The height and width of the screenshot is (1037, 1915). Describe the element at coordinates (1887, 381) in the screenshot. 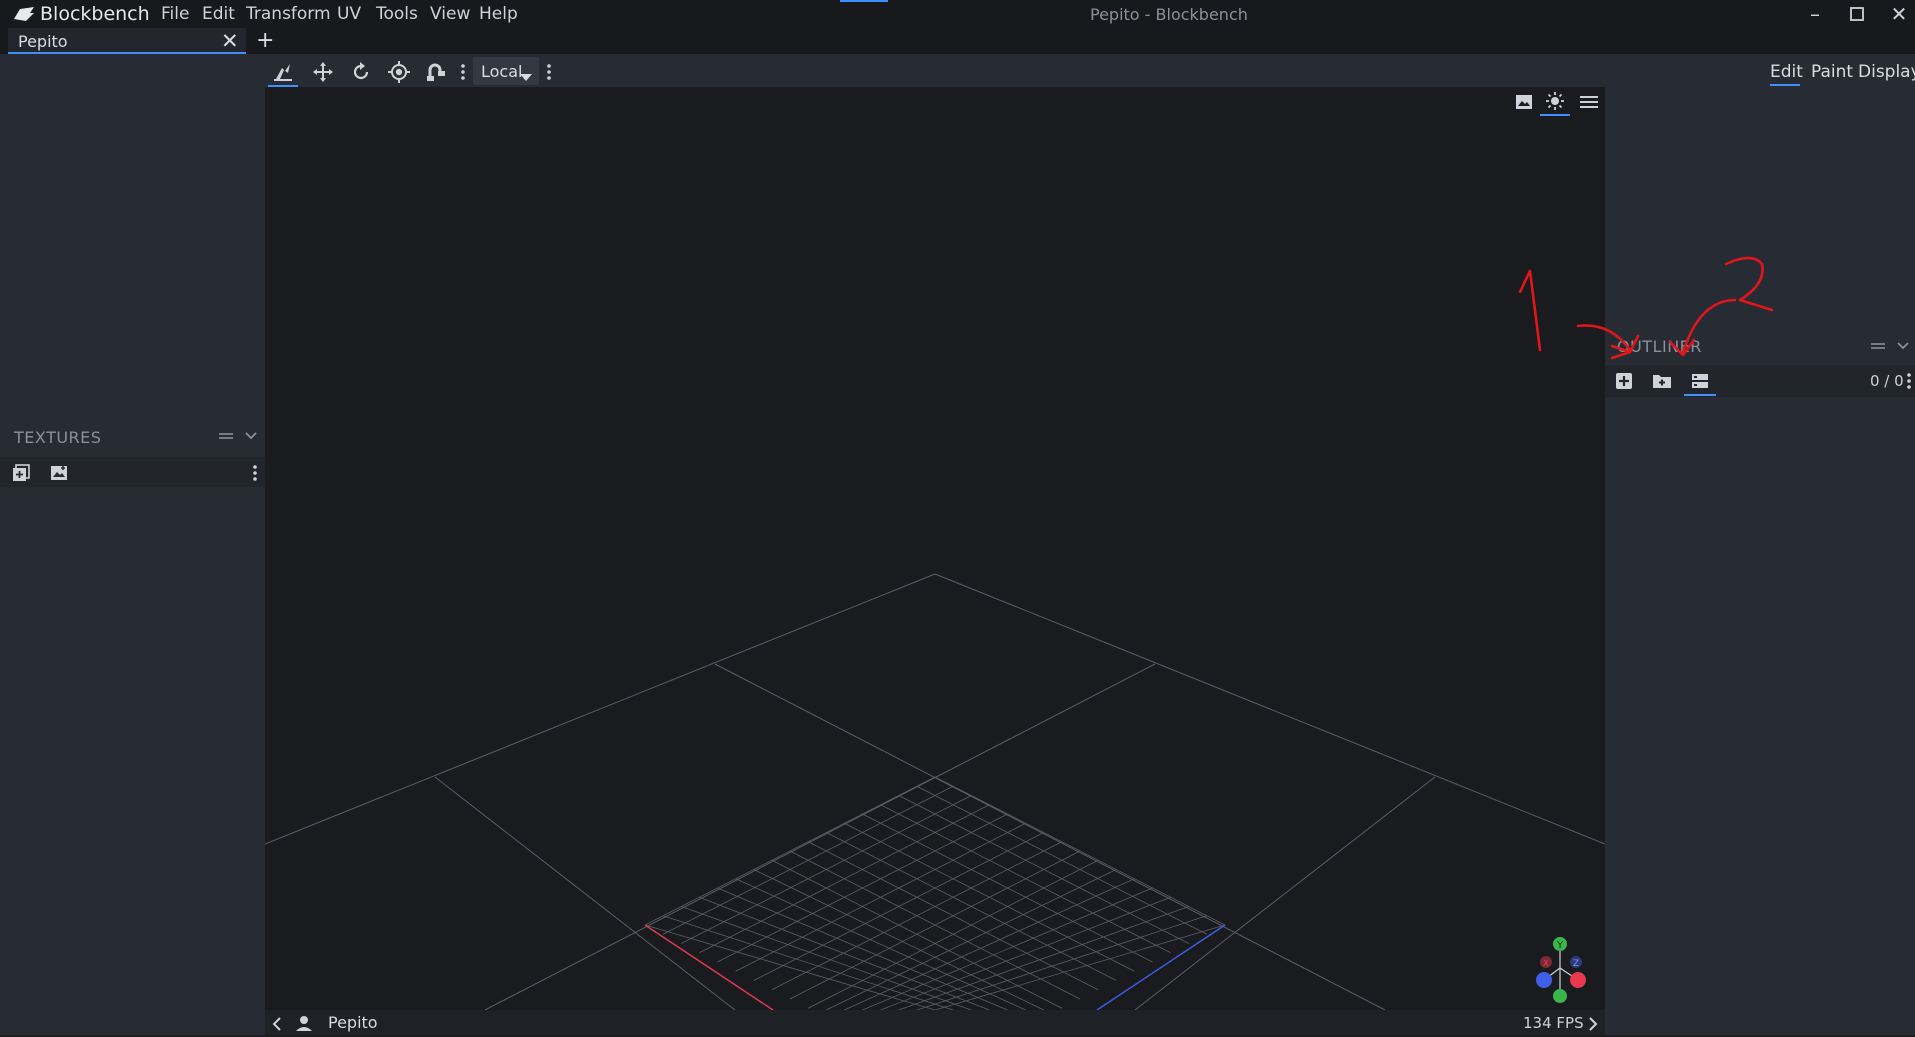

I see `outliner-element-count: 0 / 0` at that location.